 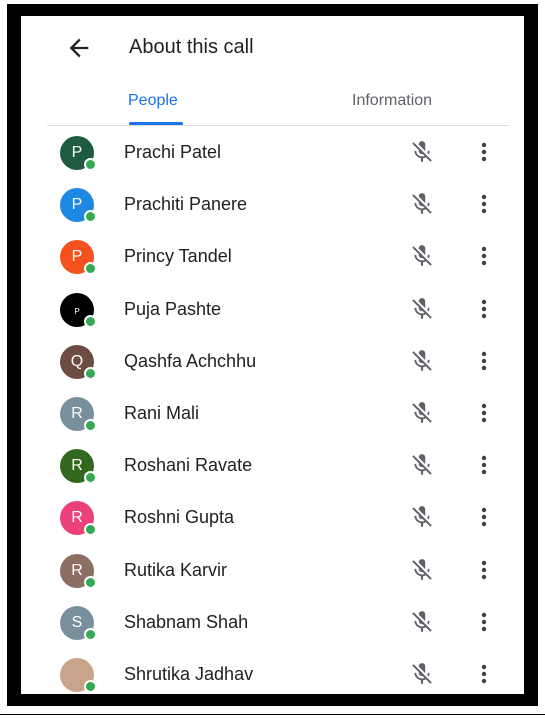 What do you see at coordinates (272, 152) in the screenshot?
I see `participant-row: P Prachi Patel` at bounding box center [272, 152].